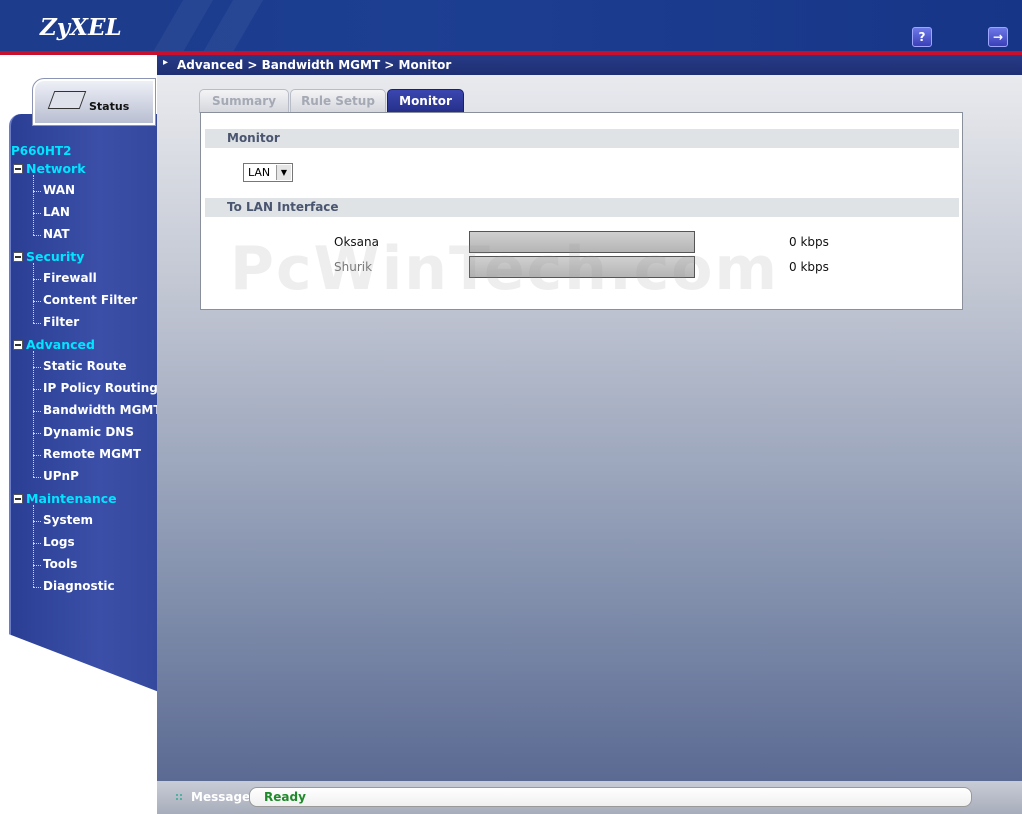 The width and height of the screenshot is (1022, 814). I want to click on nav-item-upnp: UPnP, so click(61, 476).